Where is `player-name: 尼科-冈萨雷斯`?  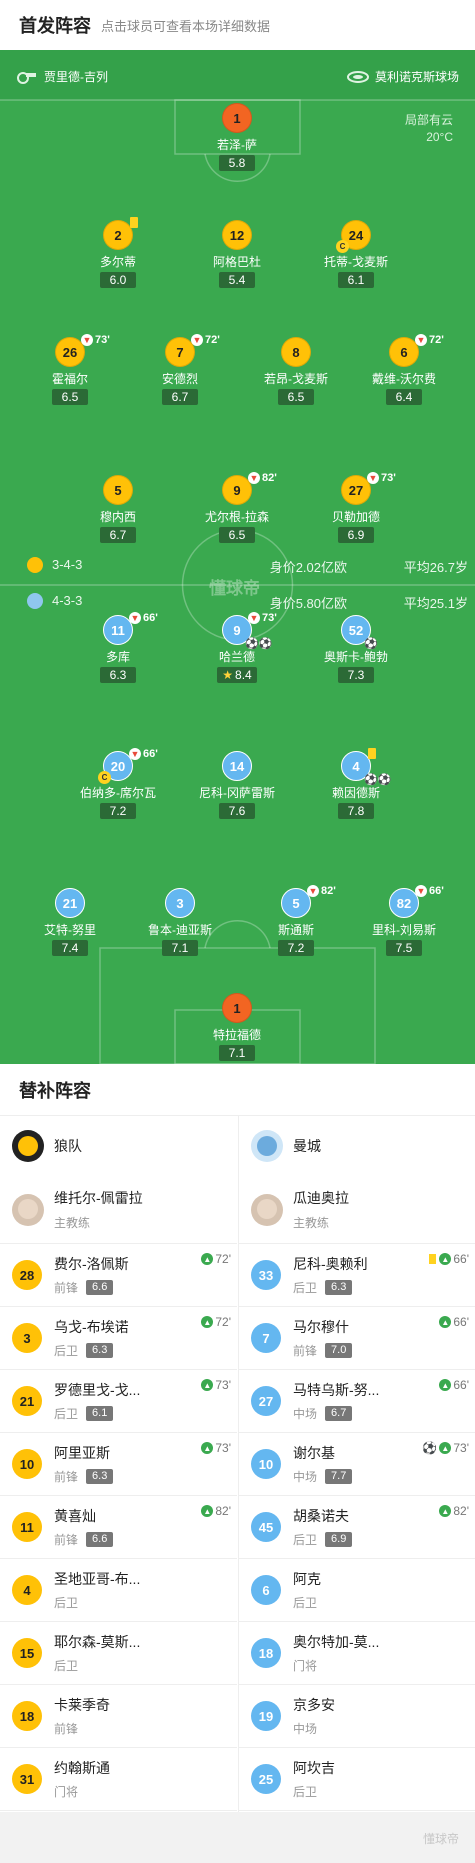 player-name: 尼科-冈萨雷斯 is located at coordinates (237, 793).